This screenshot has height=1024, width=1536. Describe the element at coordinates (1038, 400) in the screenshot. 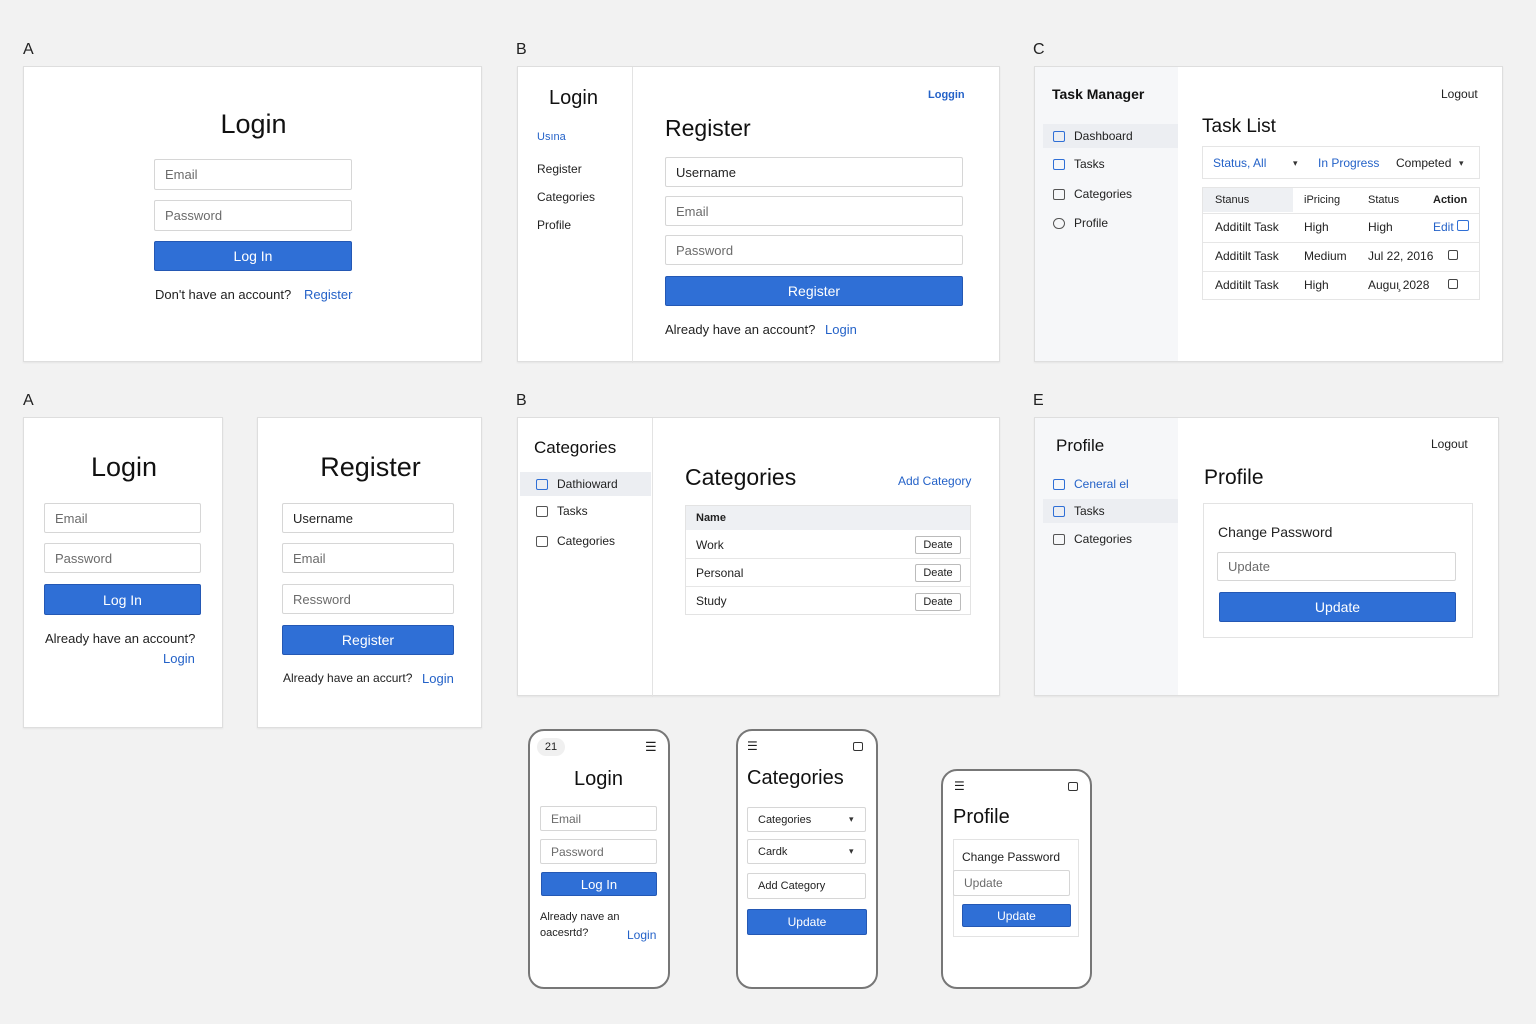

I see `section-label-e: E` at that location.